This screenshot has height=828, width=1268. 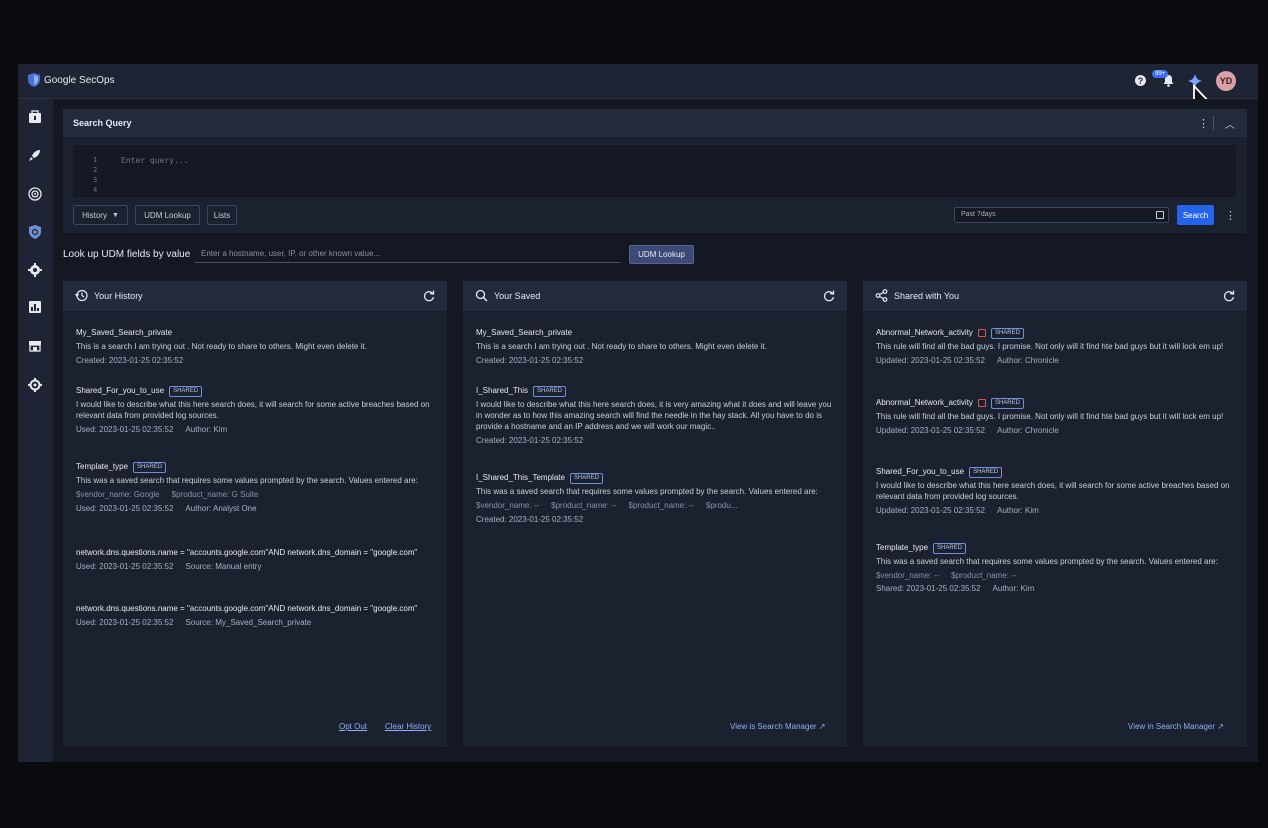 I want to click on item-source: Source: Manual entry, so click(x=223, y=566).